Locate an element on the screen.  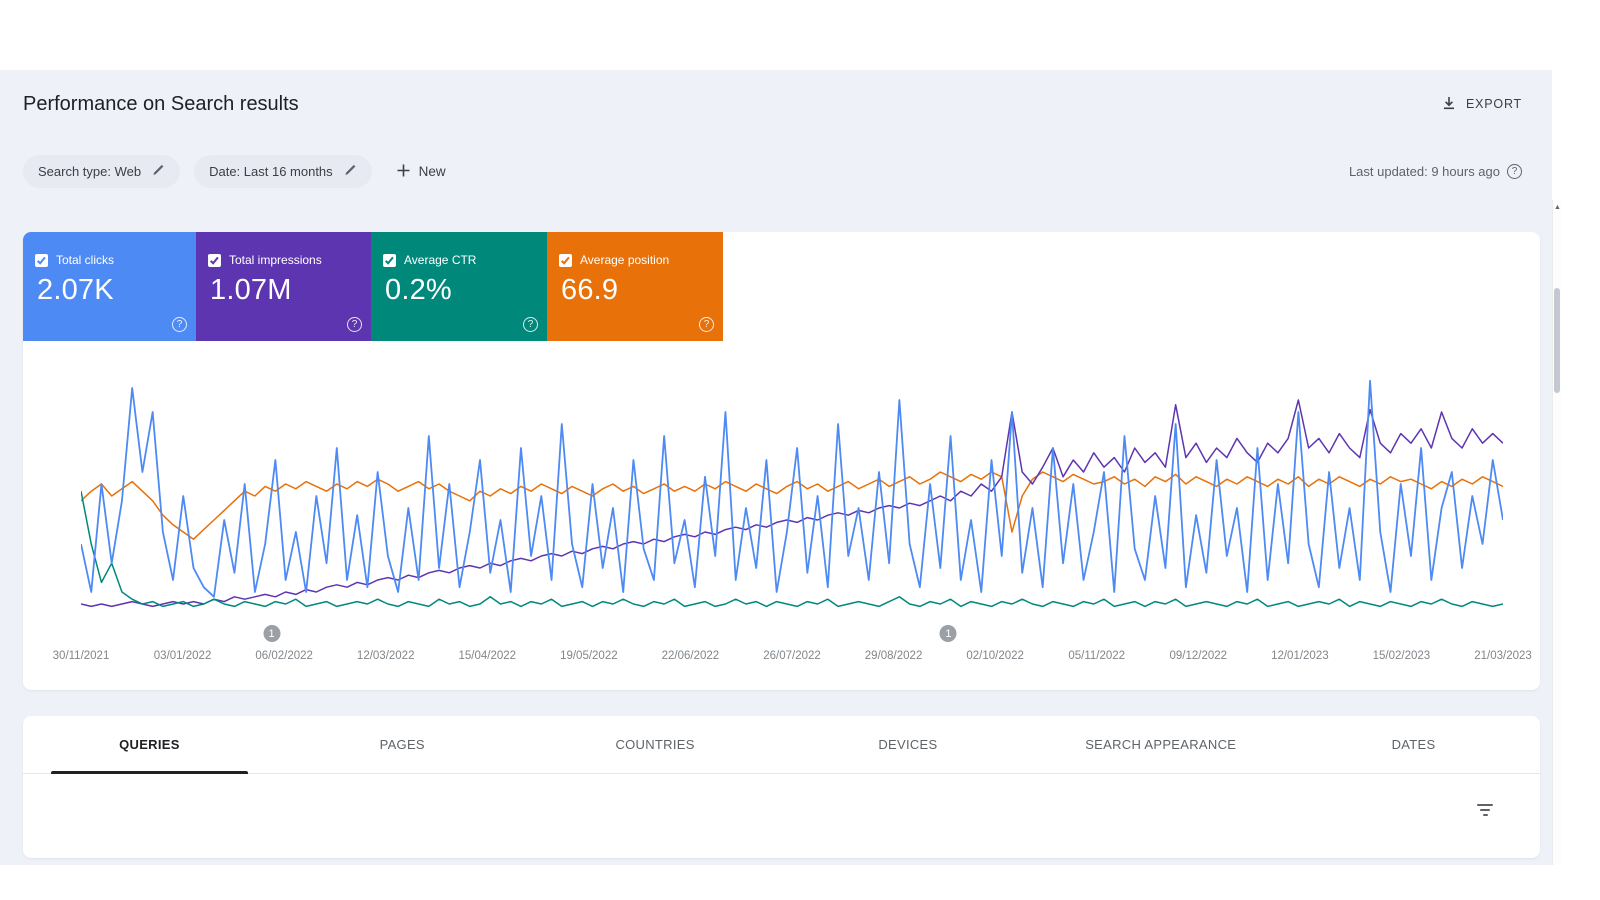
tab-dates: DATES is located at coordinates (1413, 744).